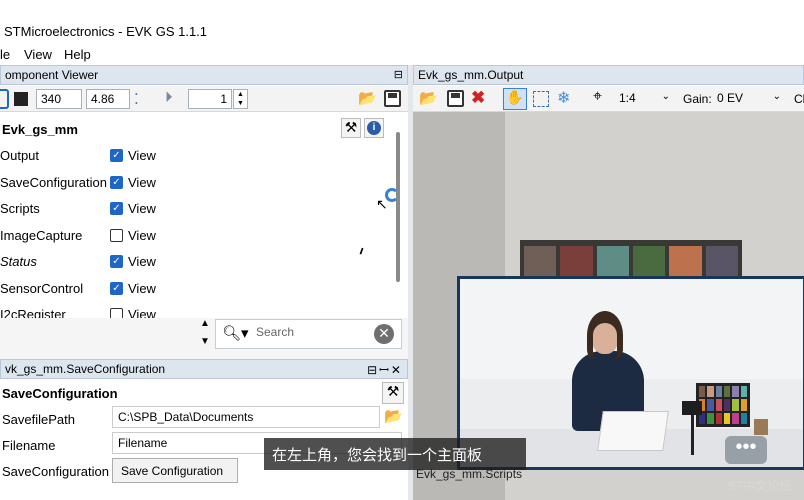  I want to click on clear-search-icon: ✕, so click(384, 334).